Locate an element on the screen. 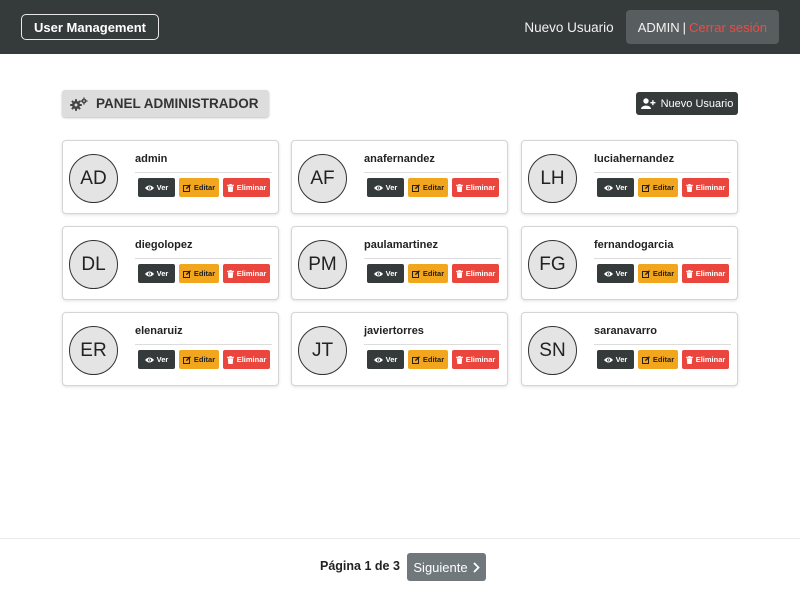 The height and width of the screenshot is (593, 800). panel-title-text: PANEL ADMINISTRADOR is located at coordinates (177, 103).